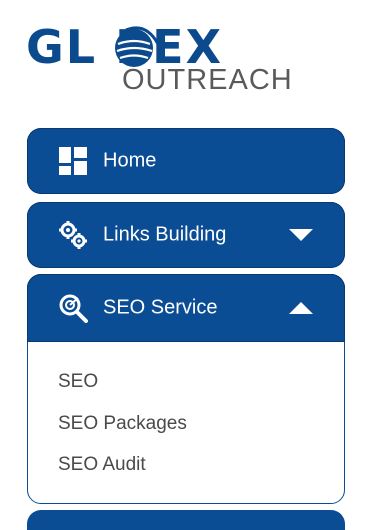 The height and width of the screenshot is (530, 366). Describe the element at coordinates (78, 382) in the screenshot. I see `submenu-item-seo: SEO` at that location.